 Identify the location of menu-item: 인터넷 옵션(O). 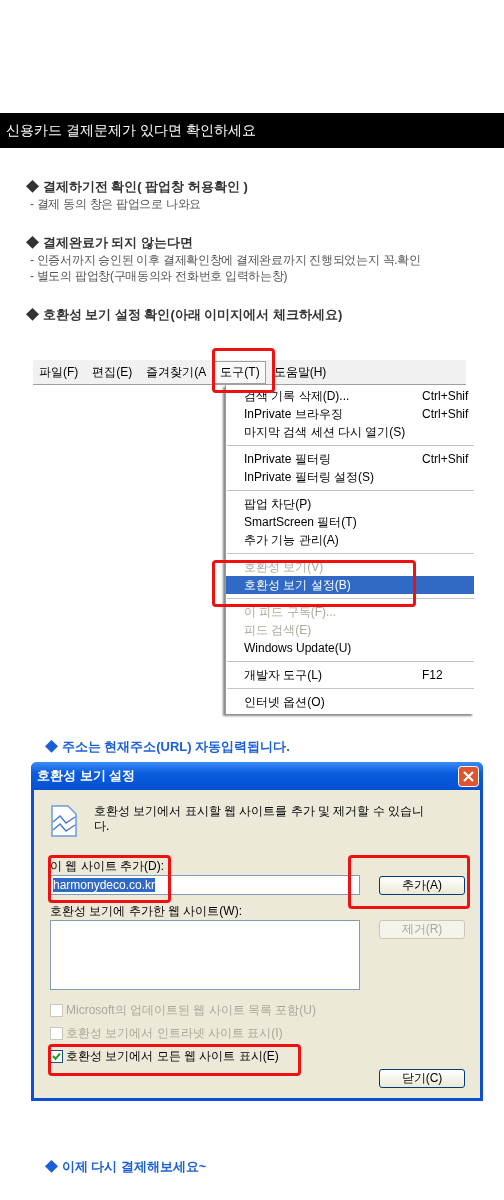
(350, 702).